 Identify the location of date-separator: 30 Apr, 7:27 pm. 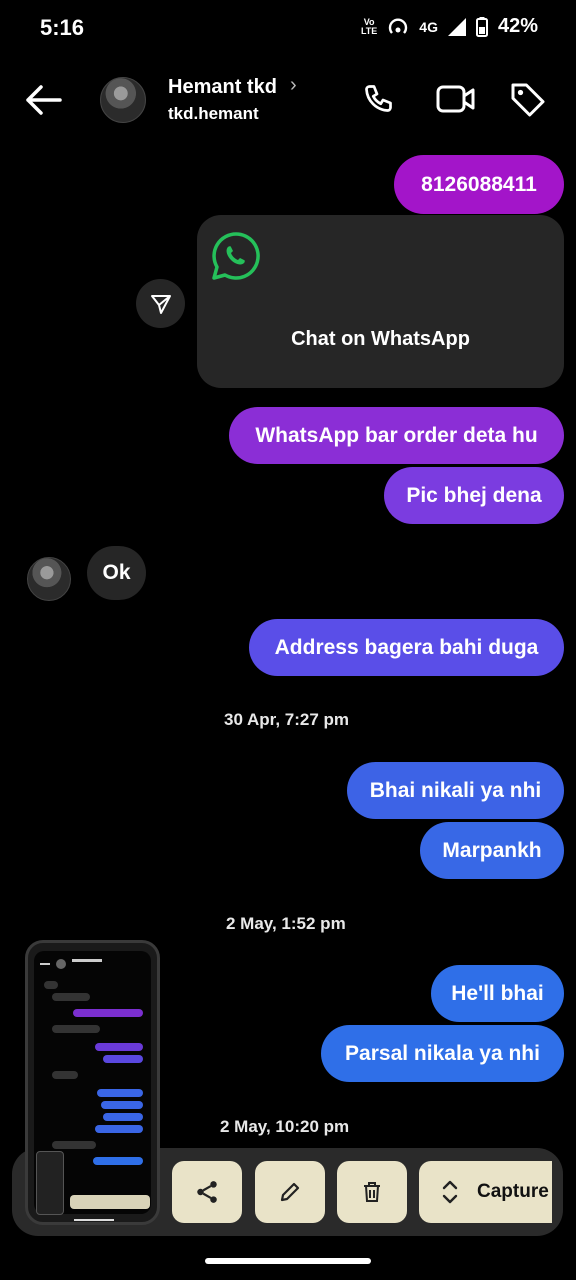
(287, 719).